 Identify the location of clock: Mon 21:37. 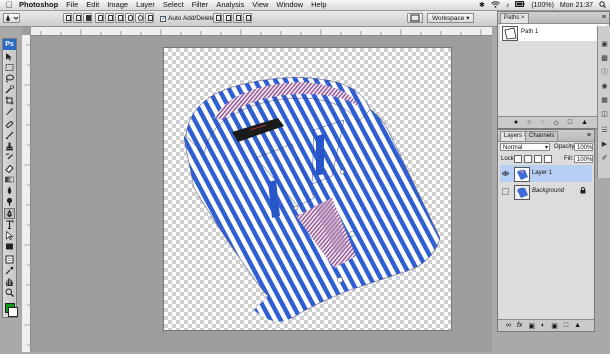
(576, 5).